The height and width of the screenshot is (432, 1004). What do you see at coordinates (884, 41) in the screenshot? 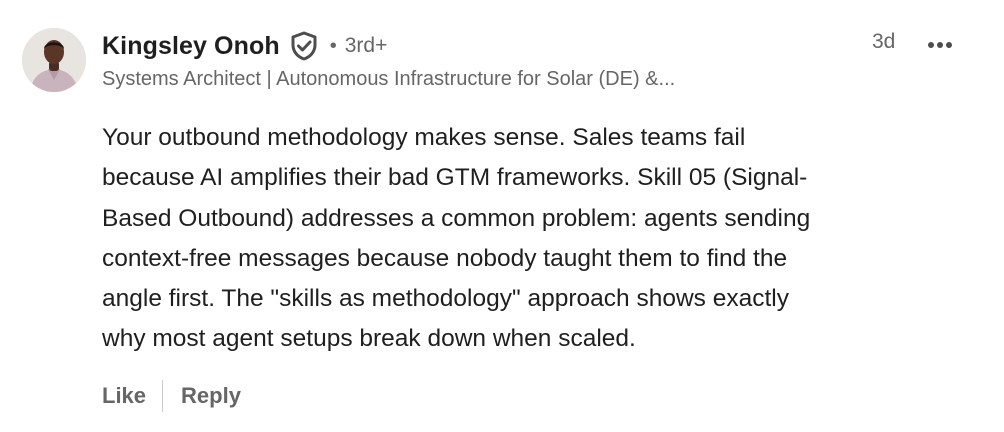
I see `comment-time: 3d` at bounding box center [884, 41].